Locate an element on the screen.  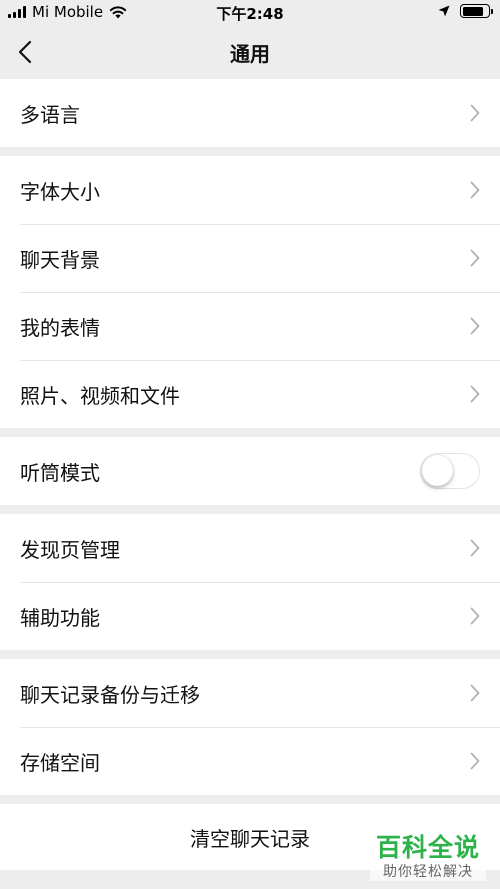
row-language: 多语言 is located at coordinates (250, 113).